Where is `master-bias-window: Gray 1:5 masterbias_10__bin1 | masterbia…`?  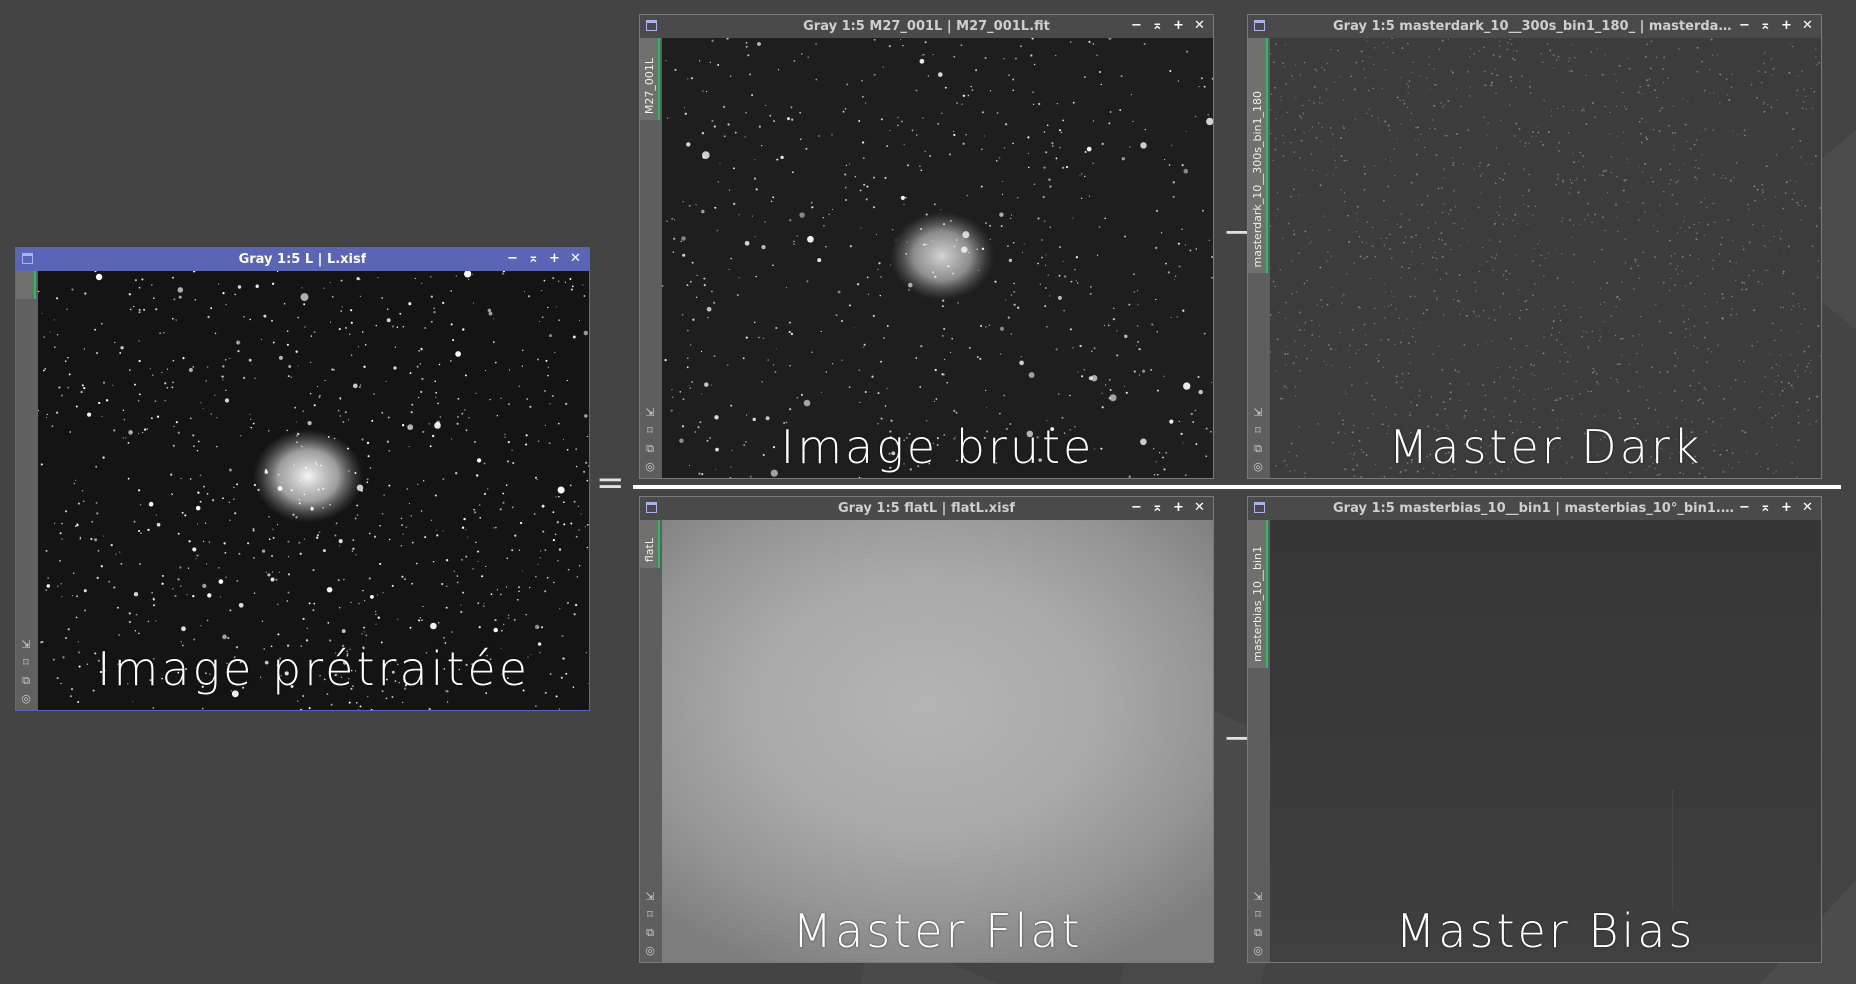 master-bias-window: Gray 1:5 masterbias_10__bin1 | masterbia… is located at coordinates (1534, 729).